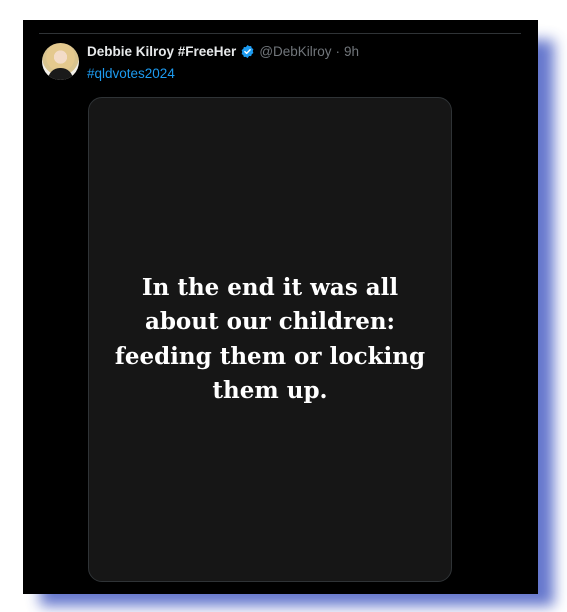 The image size is (567, 612). Describe the element at coordinates (270, 390) in the screenshot. I see `quote-line: them up.` at that location.